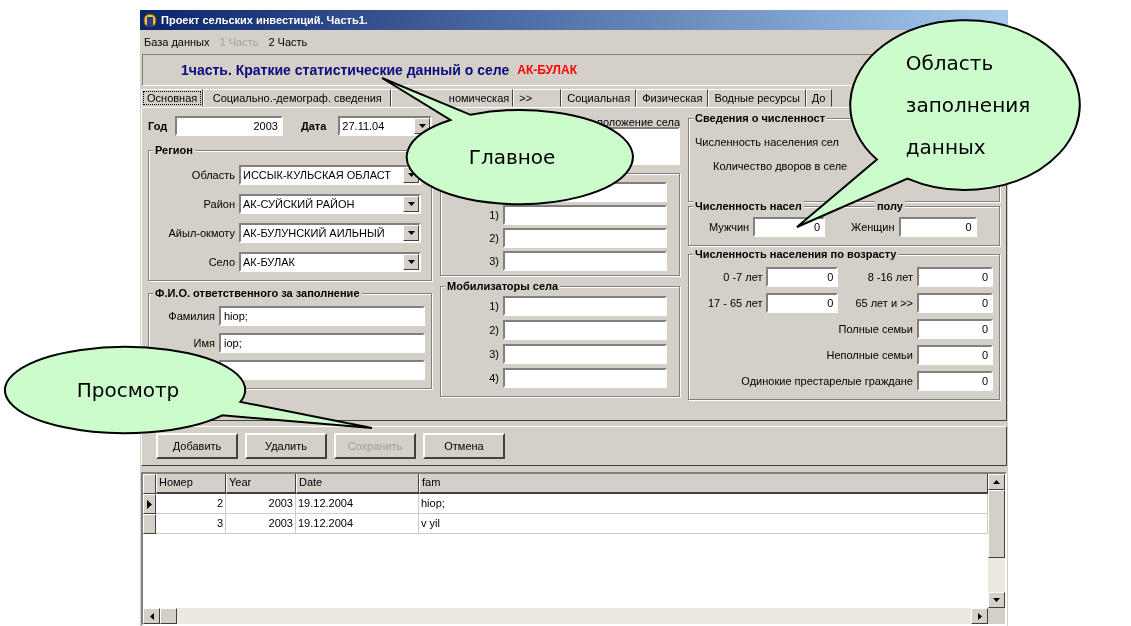 The height and width of the screenshot is (626, 1131). I want to click on tab: Основная, so click(172, 98).